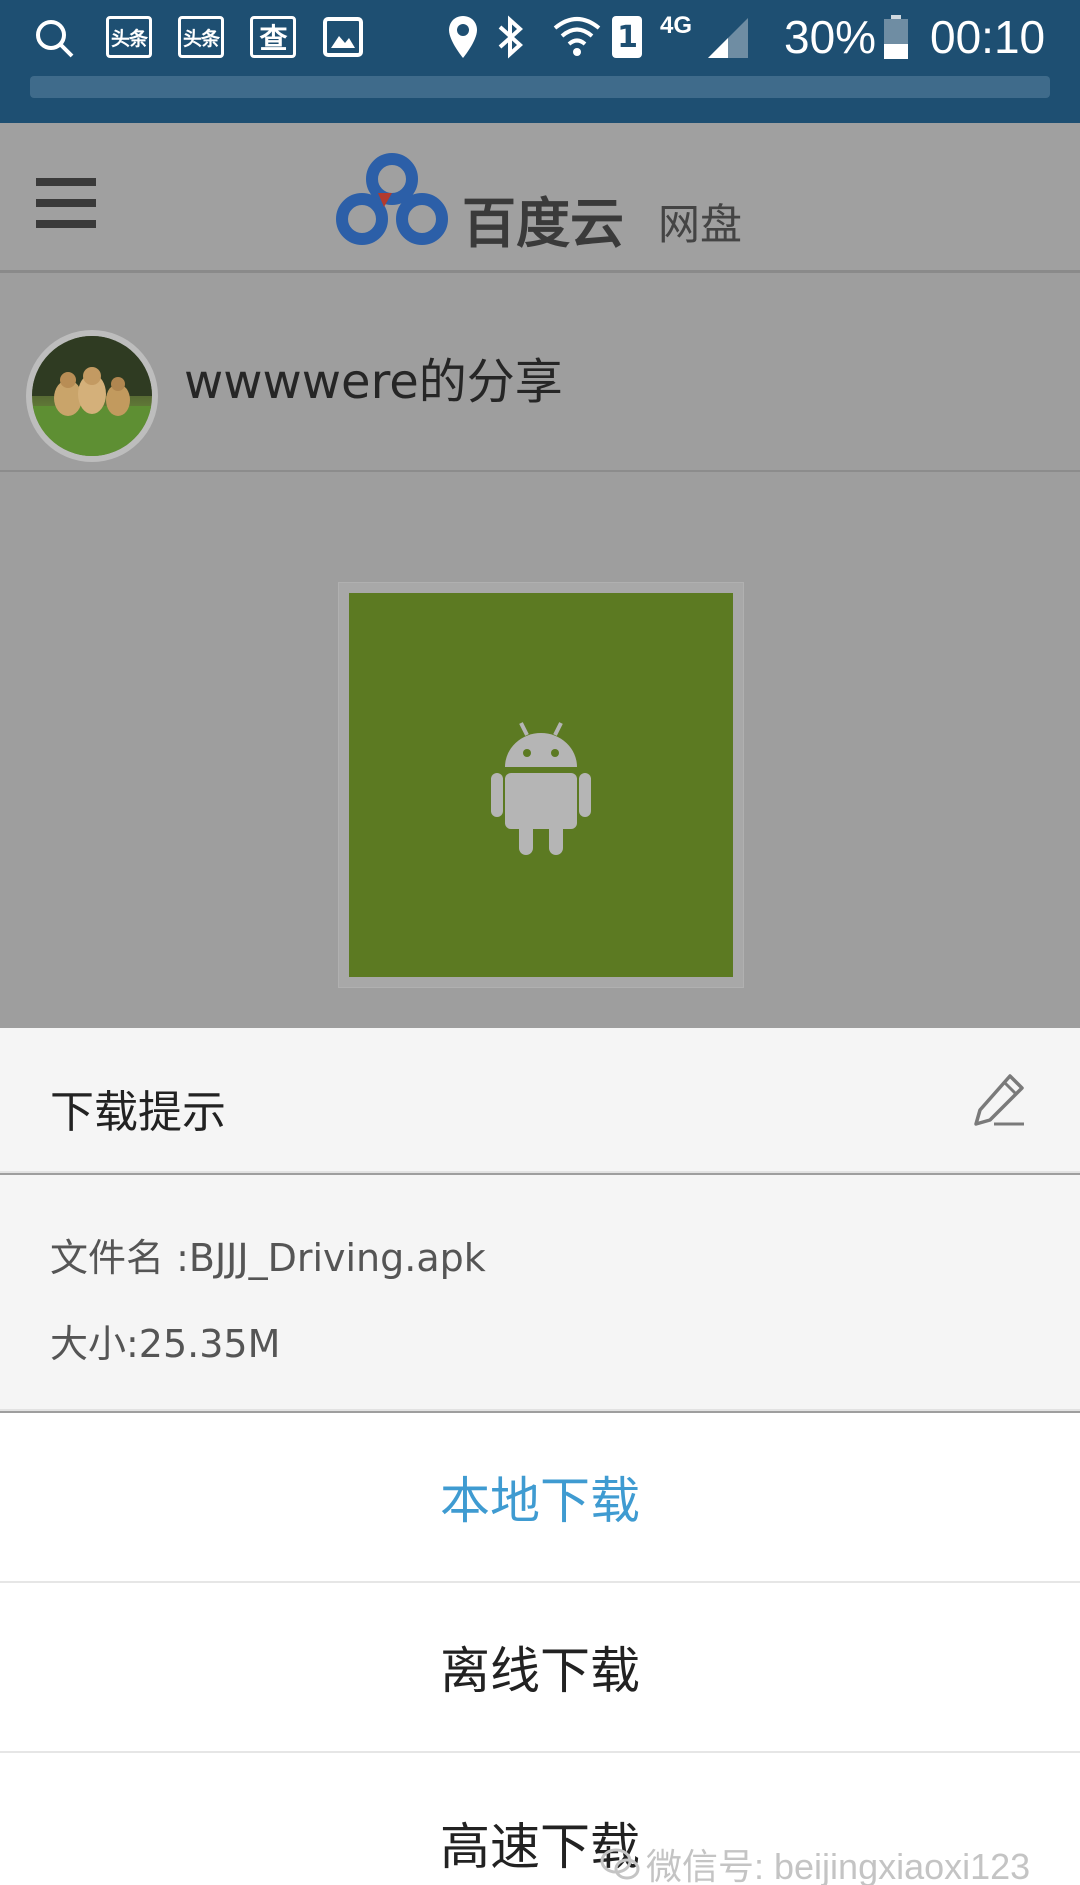  I want to click on avatar, so click(92, 396).